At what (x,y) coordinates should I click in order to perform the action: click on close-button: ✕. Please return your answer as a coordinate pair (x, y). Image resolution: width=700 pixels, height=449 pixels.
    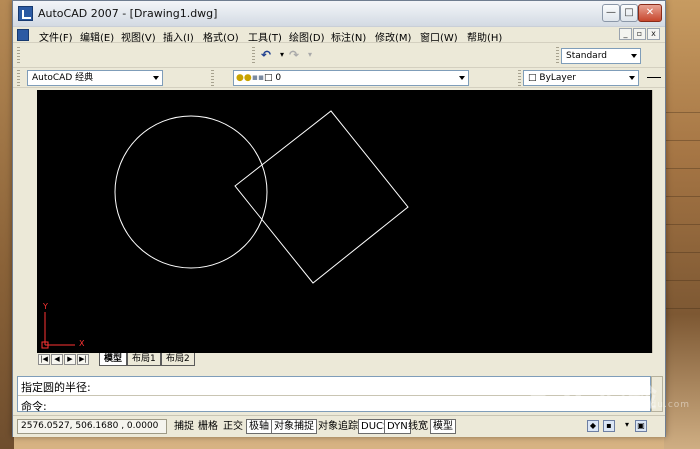
    Looking at the image, I should click on (650, 13).